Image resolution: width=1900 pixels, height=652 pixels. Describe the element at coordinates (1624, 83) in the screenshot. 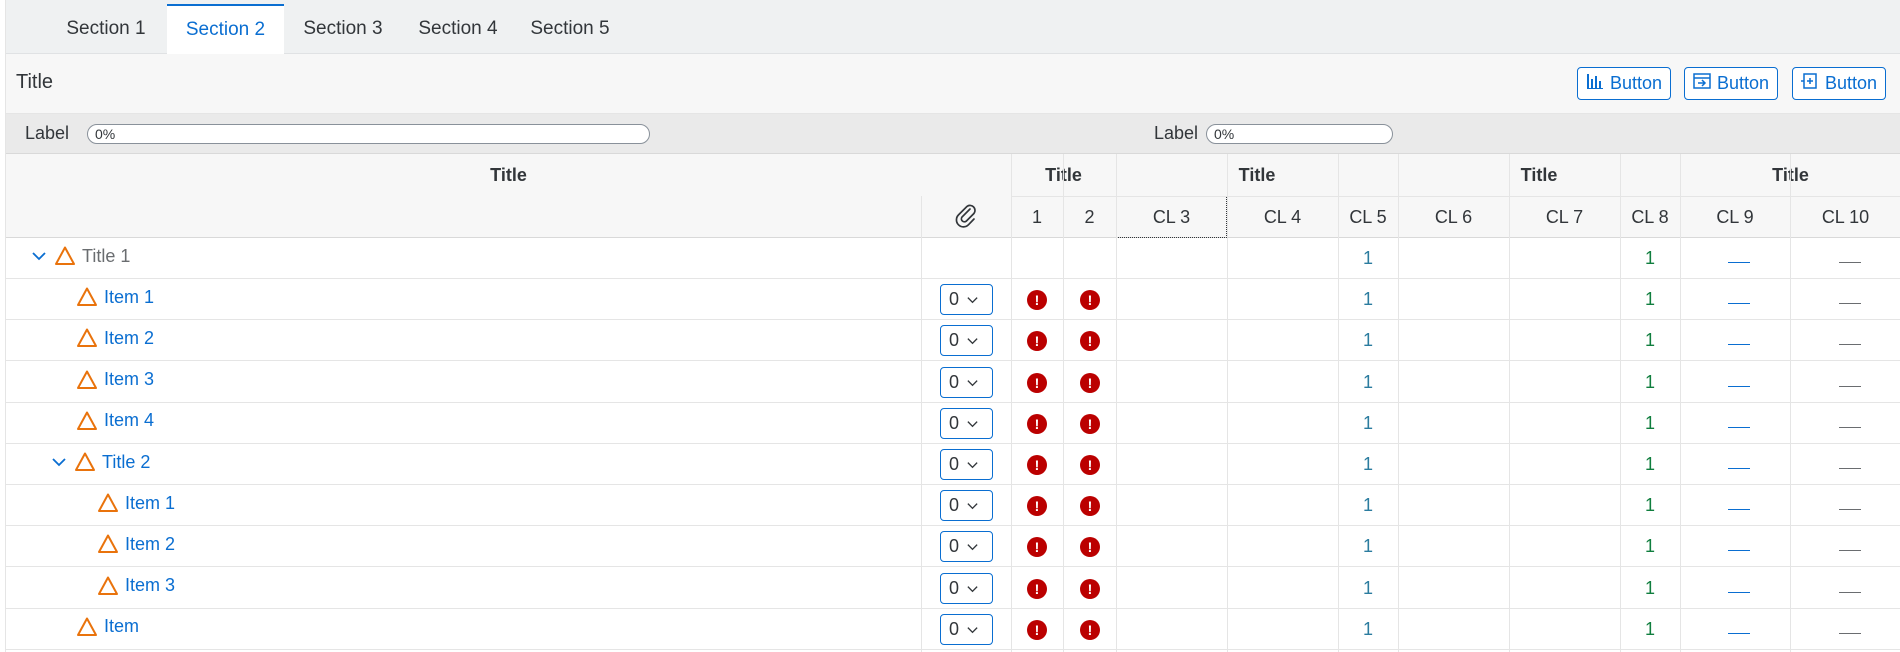

I see `chart-button: Button` at that location.